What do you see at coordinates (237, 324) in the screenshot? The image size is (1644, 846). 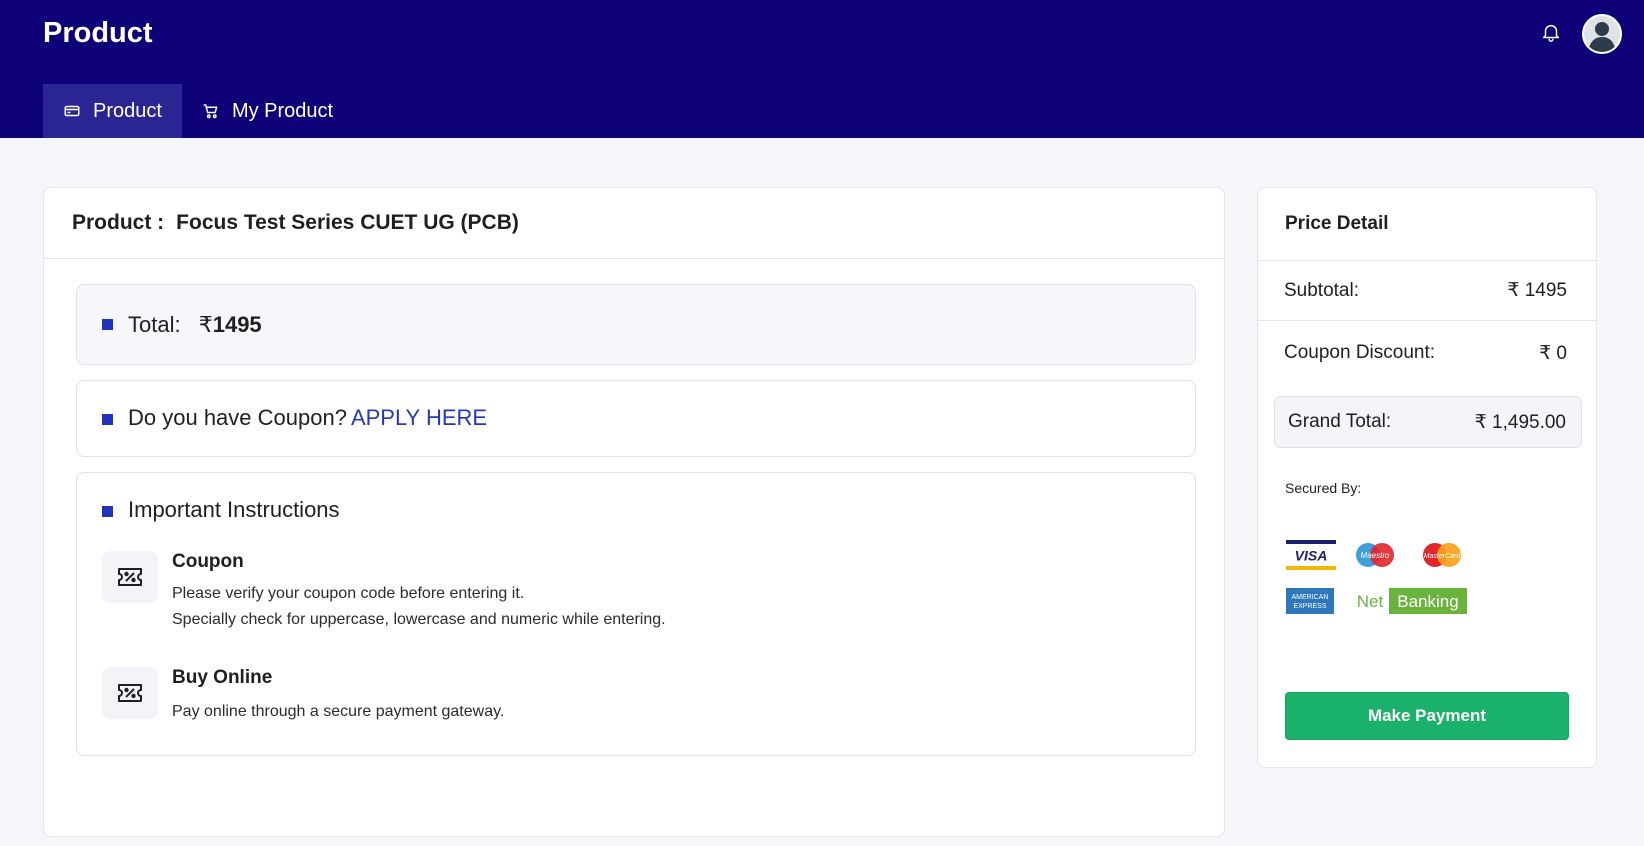 I see `total-value: 1495` at bounding box center [237, 324].